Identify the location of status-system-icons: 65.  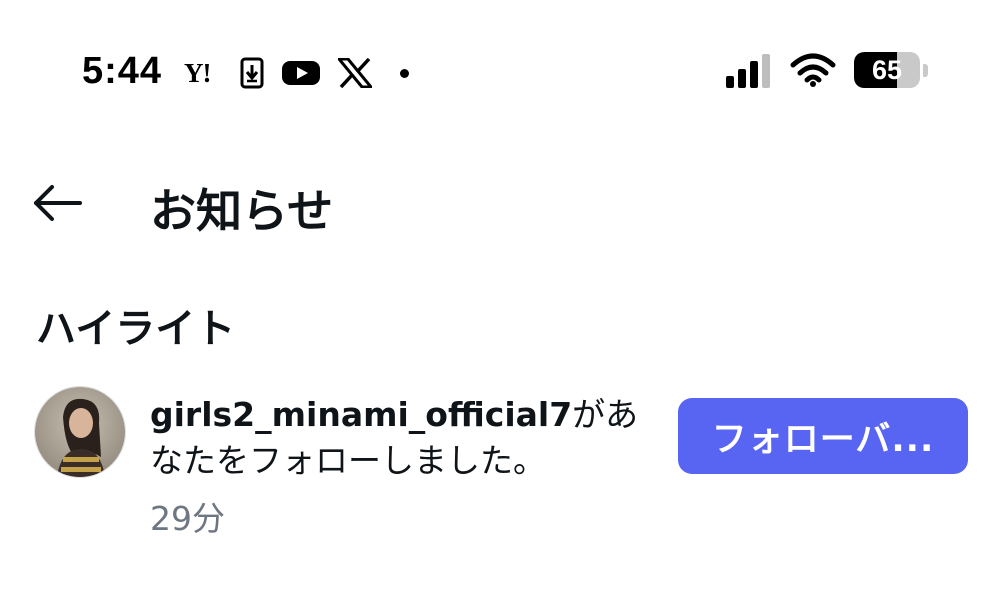
(827, 70).